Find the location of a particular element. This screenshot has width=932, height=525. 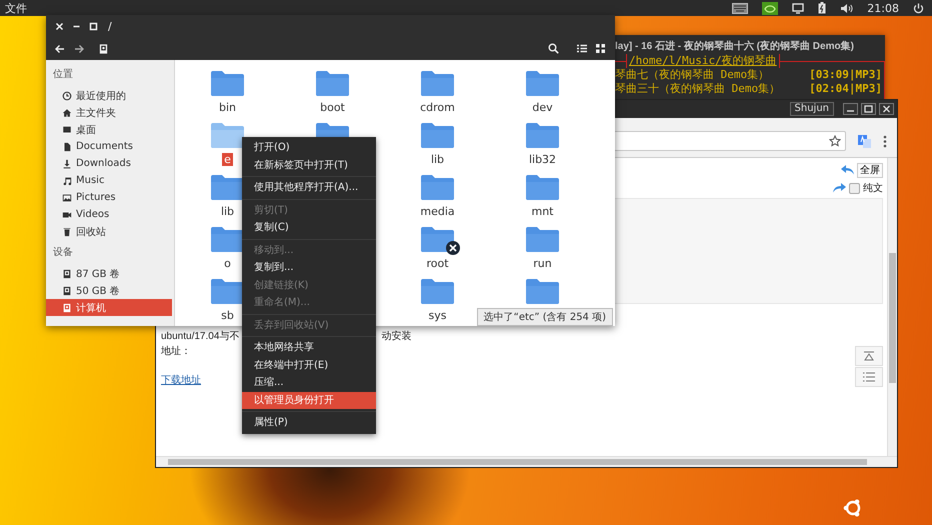

minimize-icon is located at coordinates (850, 109).